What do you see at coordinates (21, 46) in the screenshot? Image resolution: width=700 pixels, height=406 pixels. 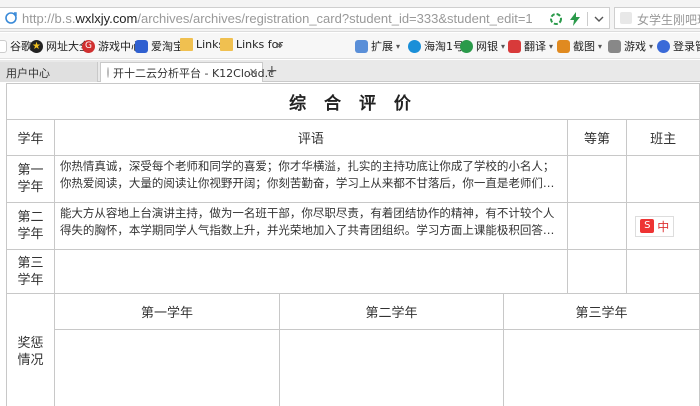 I see `bookmark-label: 谷歌` at bounding box center [21, 46].